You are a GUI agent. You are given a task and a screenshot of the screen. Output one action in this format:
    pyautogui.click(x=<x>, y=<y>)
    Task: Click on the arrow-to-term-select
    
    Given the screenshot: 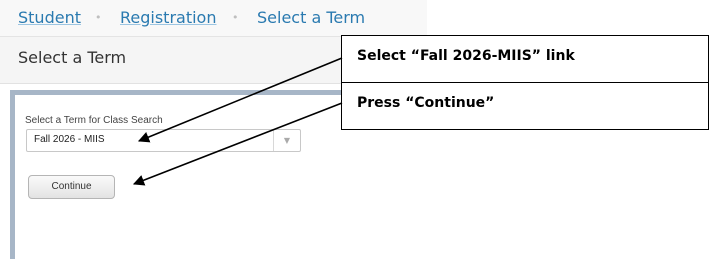 What is the action you would take?
    pyautogui.click(x=240, y=100)
    